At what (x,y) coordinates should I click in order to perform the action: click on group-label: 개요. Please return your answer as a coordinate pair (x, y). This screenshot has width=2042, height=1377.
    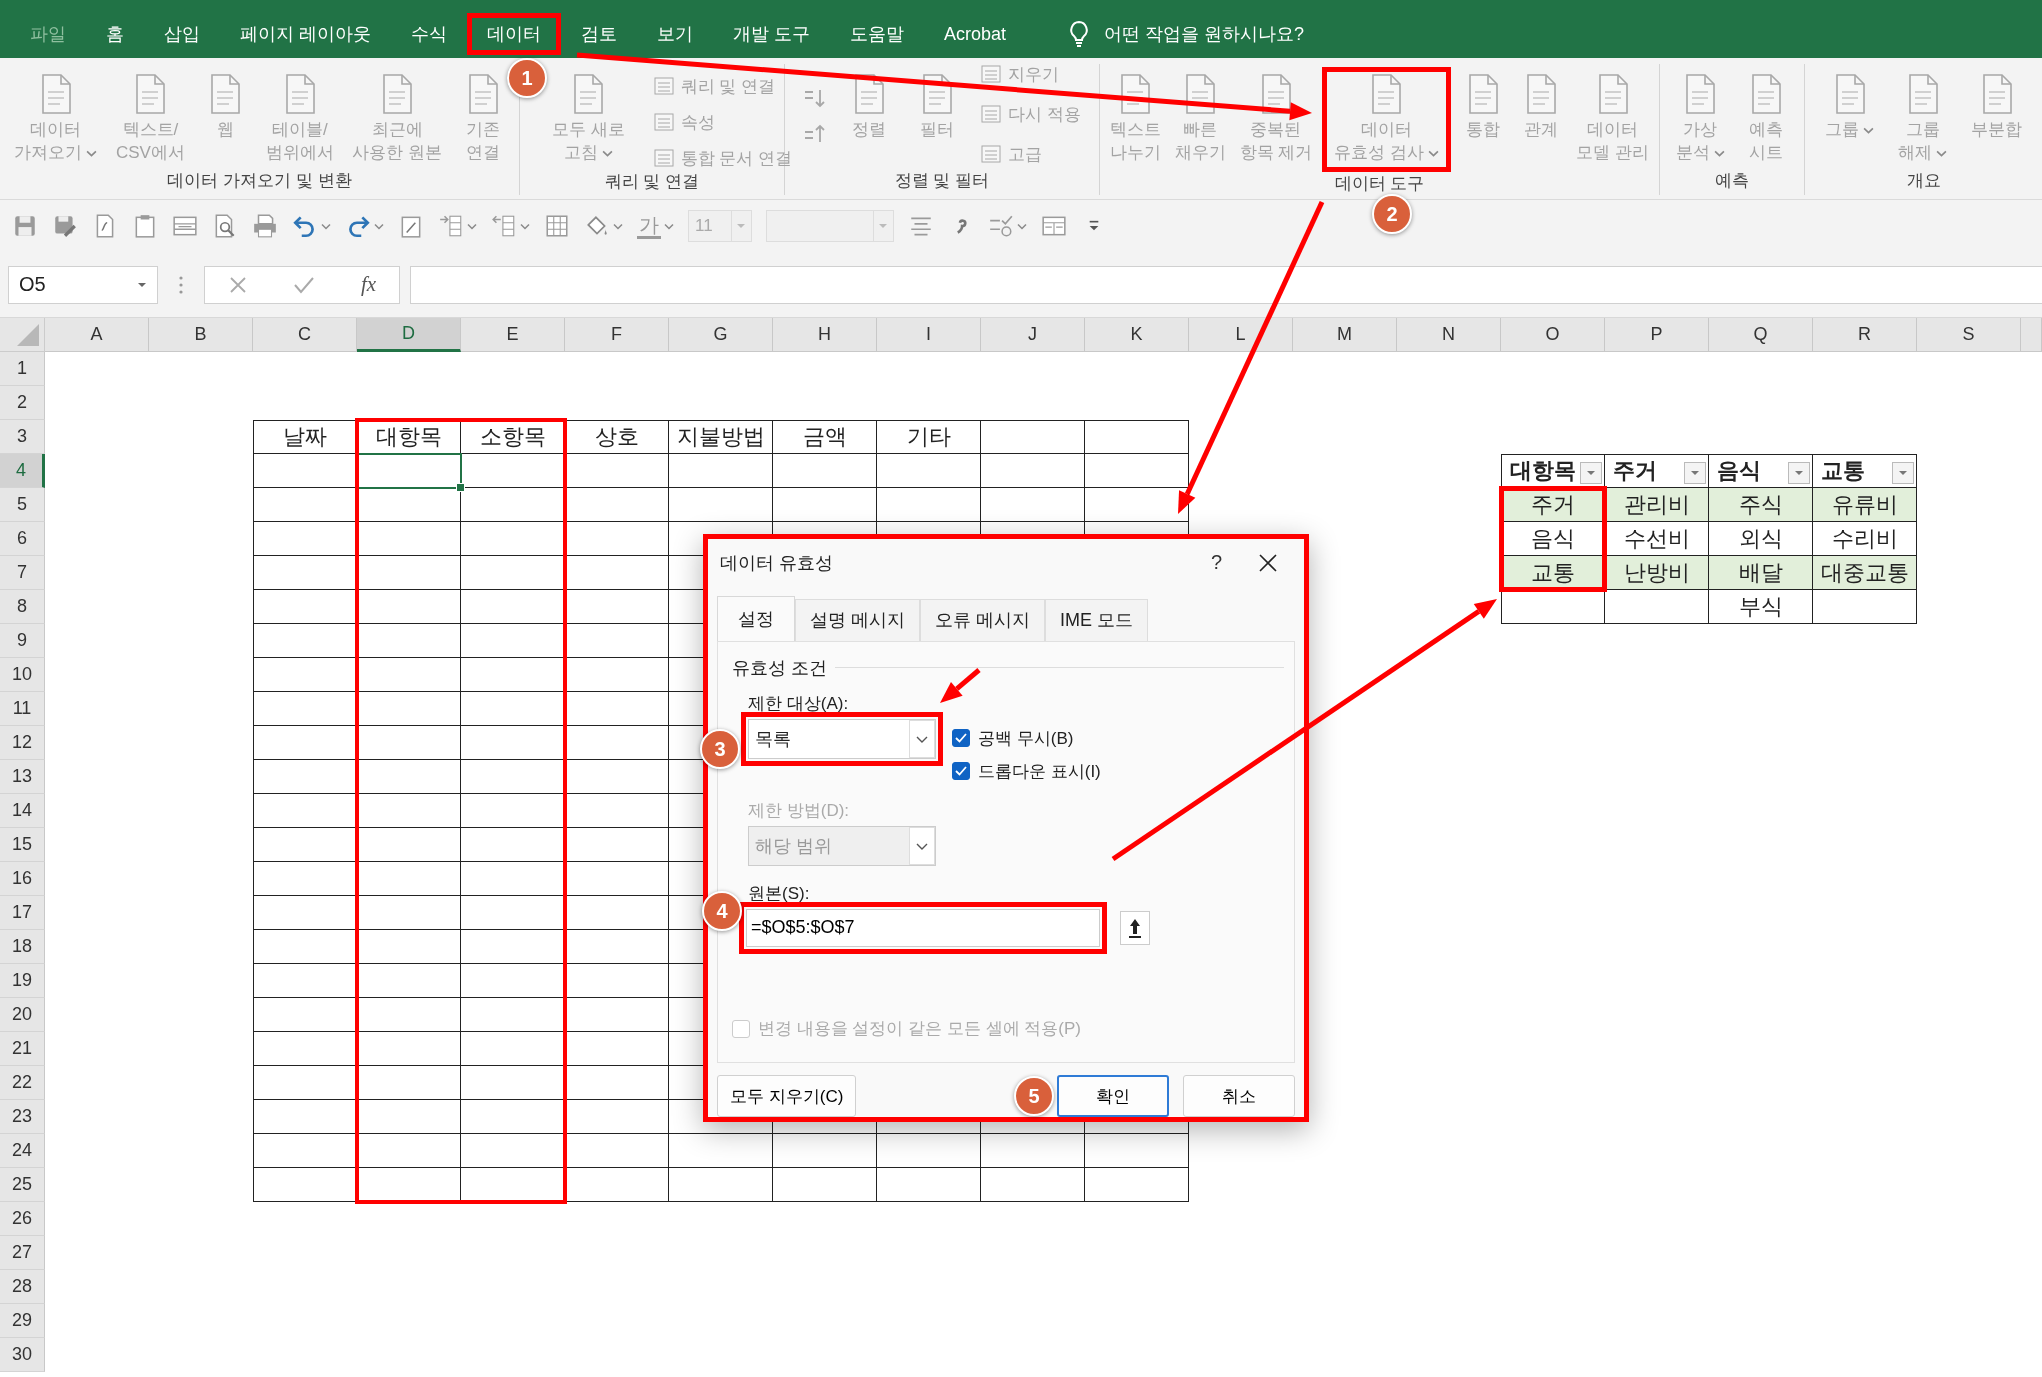
    Looking at the image, I should click on (1923, 181).